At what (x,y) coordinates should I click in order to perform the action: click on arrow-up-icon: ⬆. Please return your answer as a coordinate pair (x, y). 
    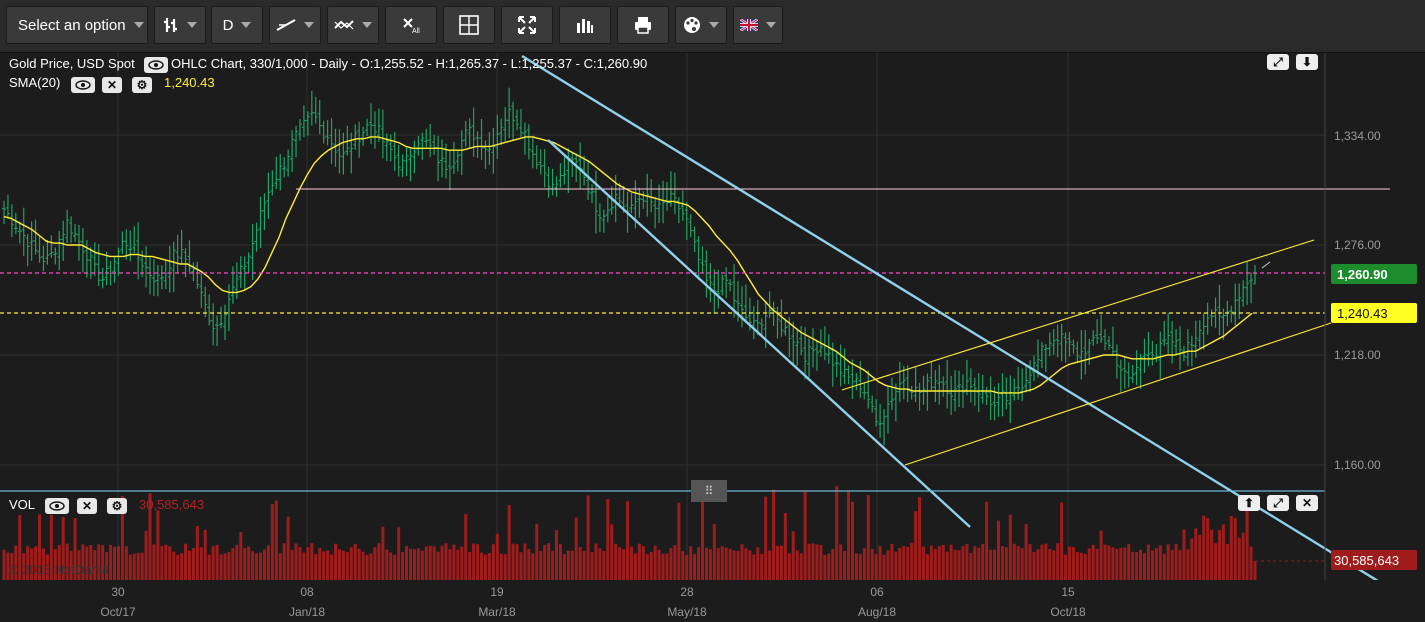
    Looking at the image, I should click on (1249, 503).